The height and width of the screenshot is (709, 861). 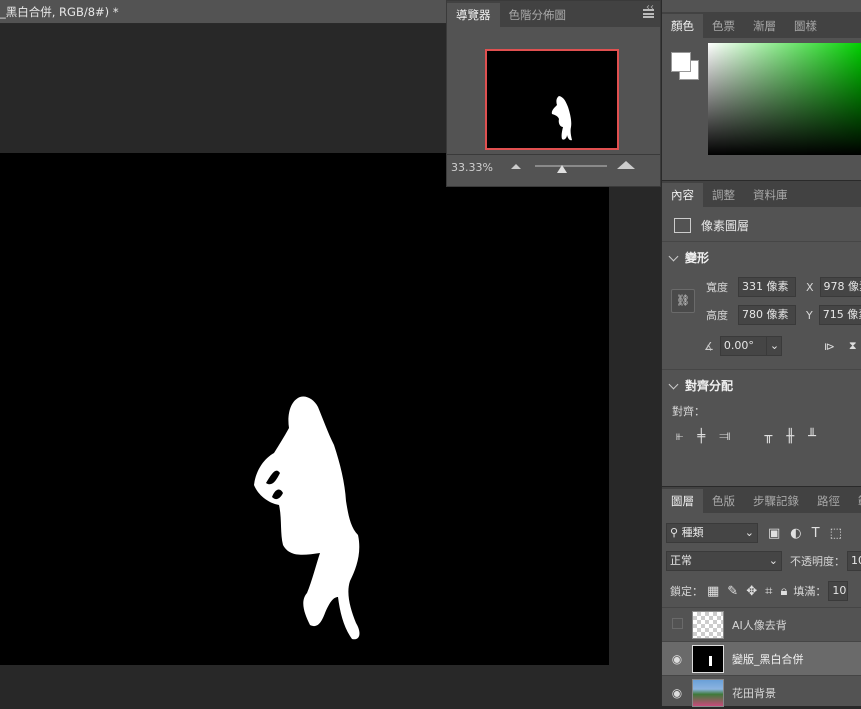 I want to click on divider, so click(x=761, y=241).